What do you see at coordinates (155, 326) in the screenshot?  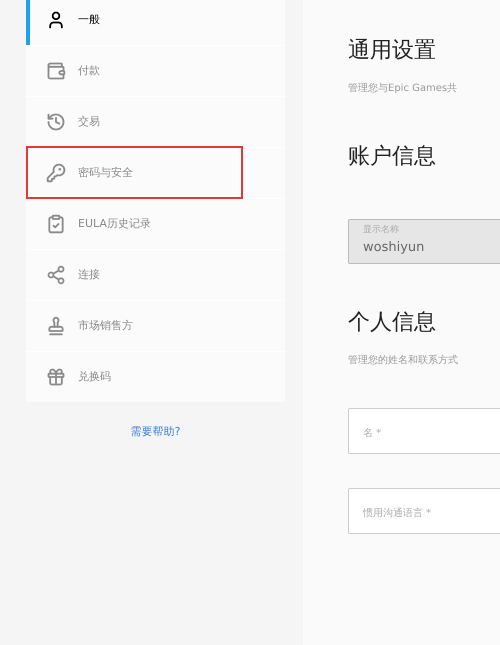 I see `sidebar-item: 市场销售方` at bounding box center [155, 326].